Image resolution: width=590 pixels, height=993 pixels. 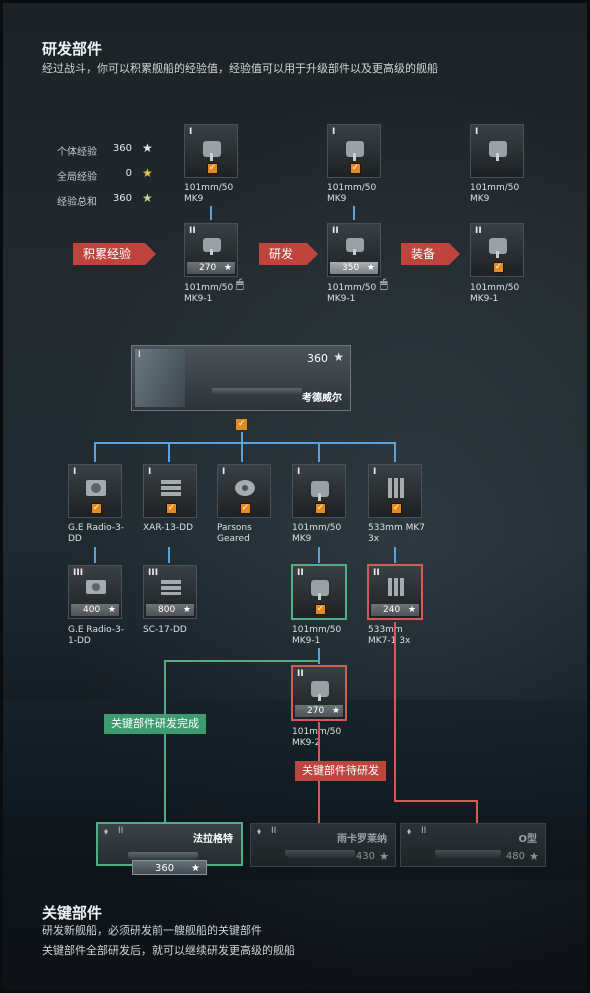 What do you see at coordinates (473, 845) in the screenshot?
I see `next-ship-o-class: ⬧ II O型 480 ★` at bounding box center [473, 845].